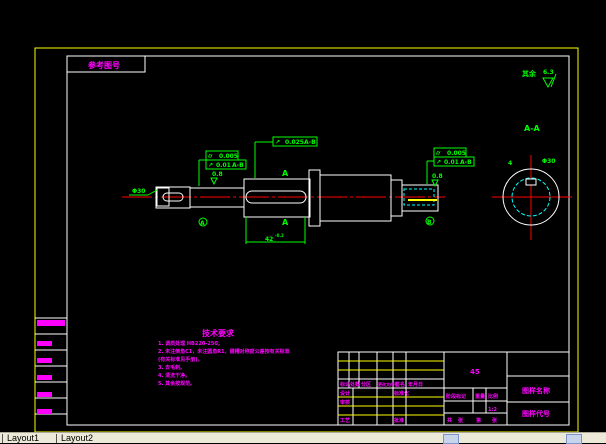  I want to click on shaft-outline, so click(297, 198).